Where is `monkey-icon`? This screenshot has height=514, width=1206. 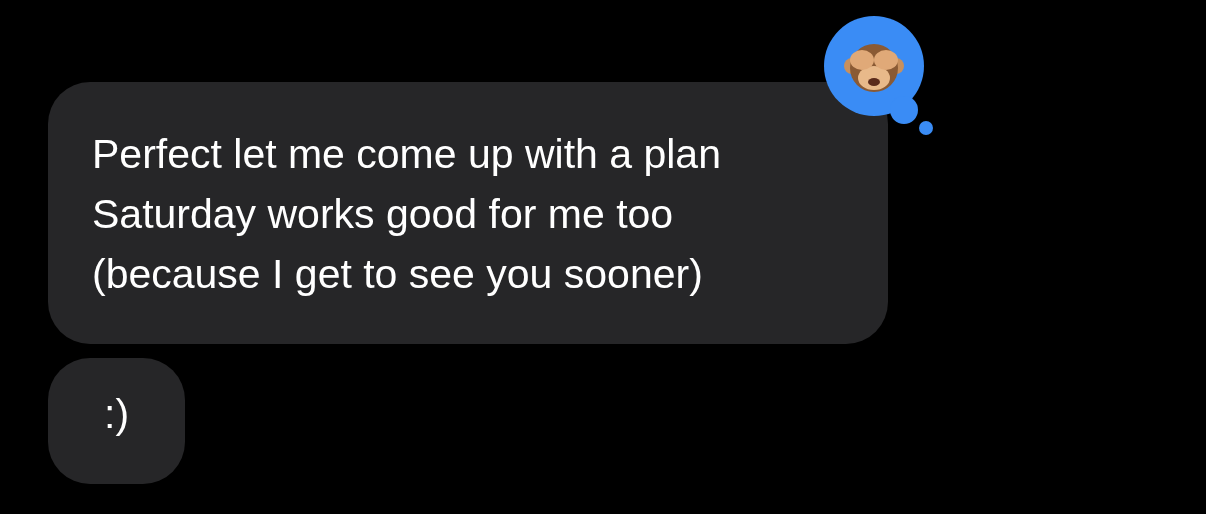 monkey-icon is located at coordinates (879, 76).